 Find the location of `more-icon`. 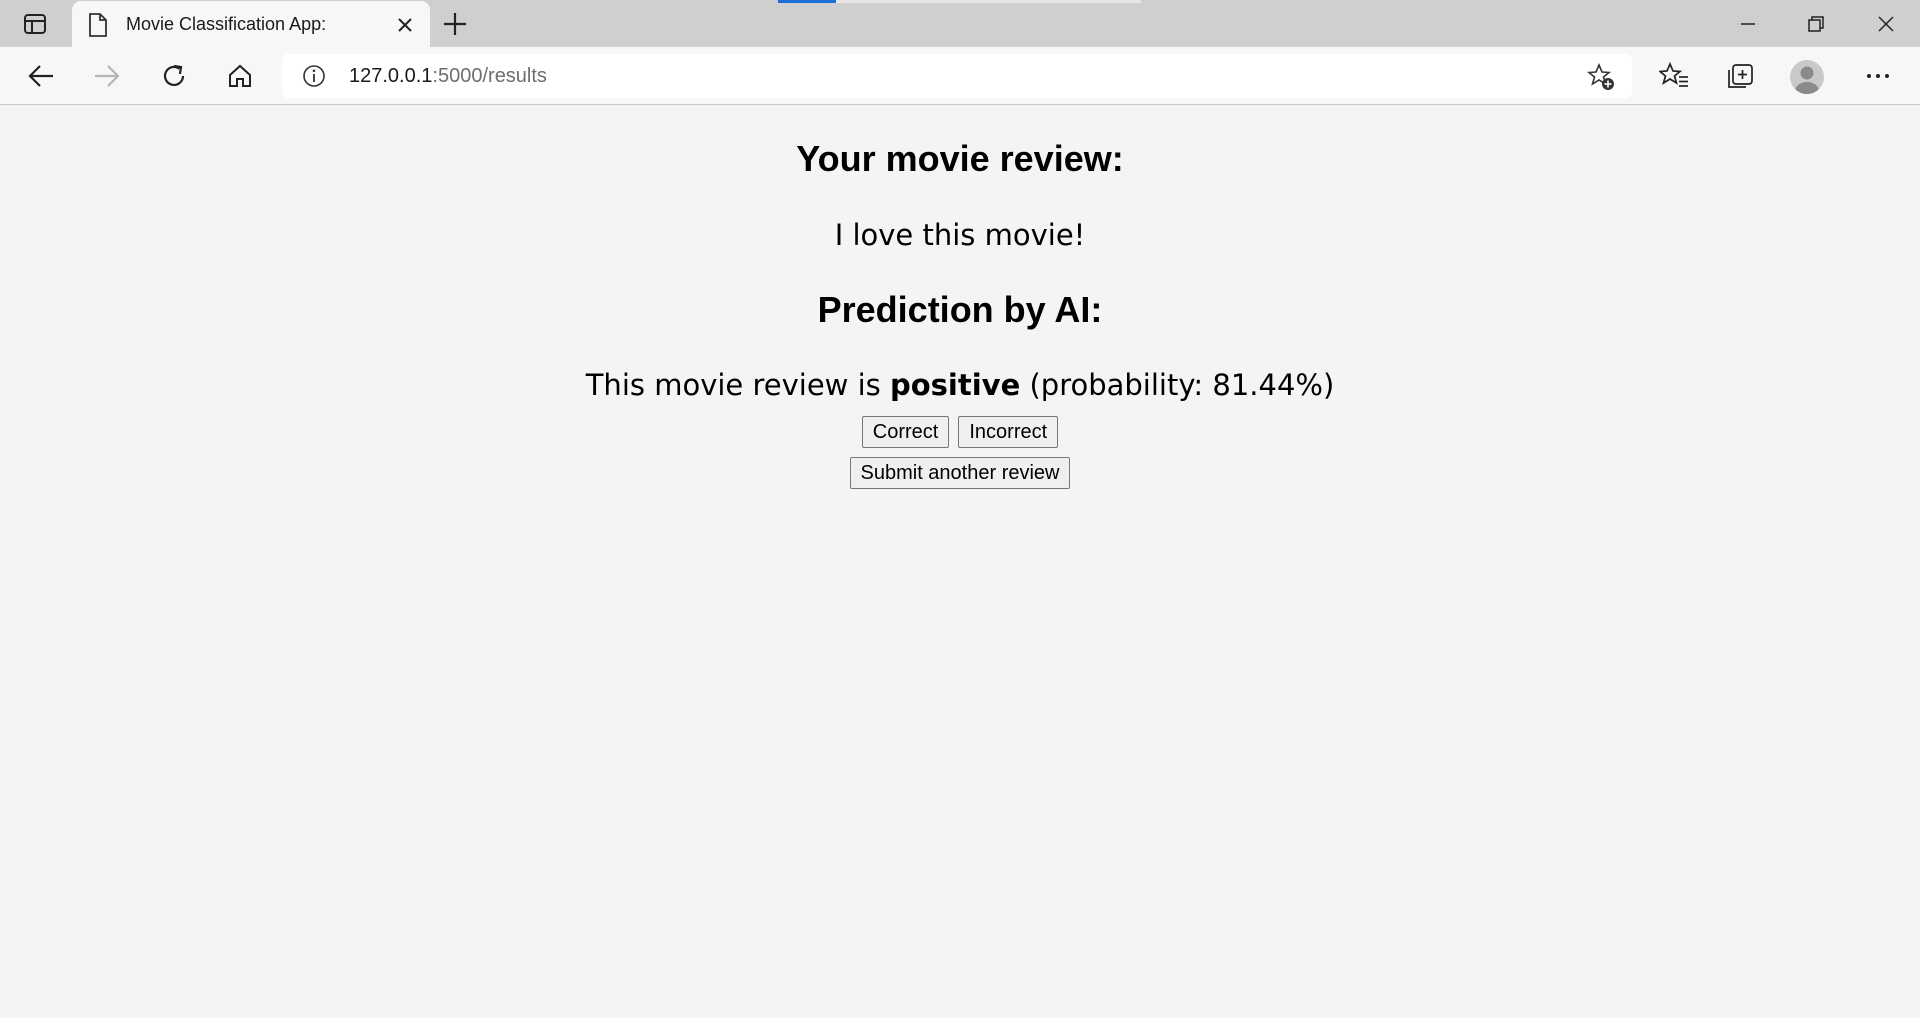

more-icon is located at coordinates (1878, 76).